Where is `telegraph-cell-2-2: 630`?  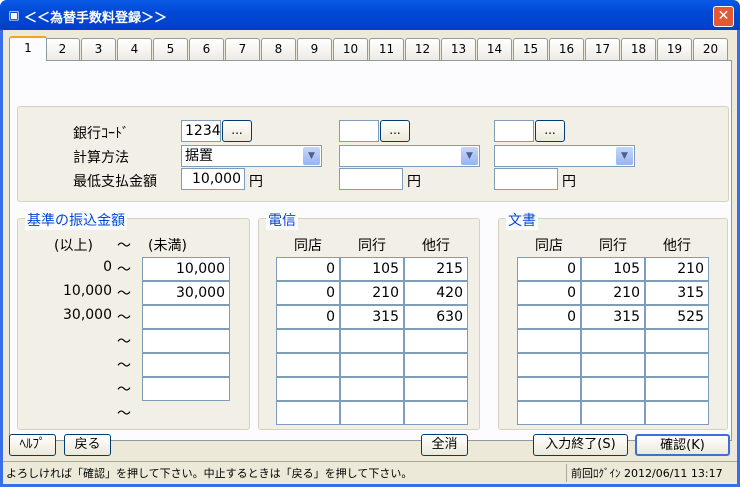
telegraph-cell-2-2: 630 is located at coordinates (436, 317).